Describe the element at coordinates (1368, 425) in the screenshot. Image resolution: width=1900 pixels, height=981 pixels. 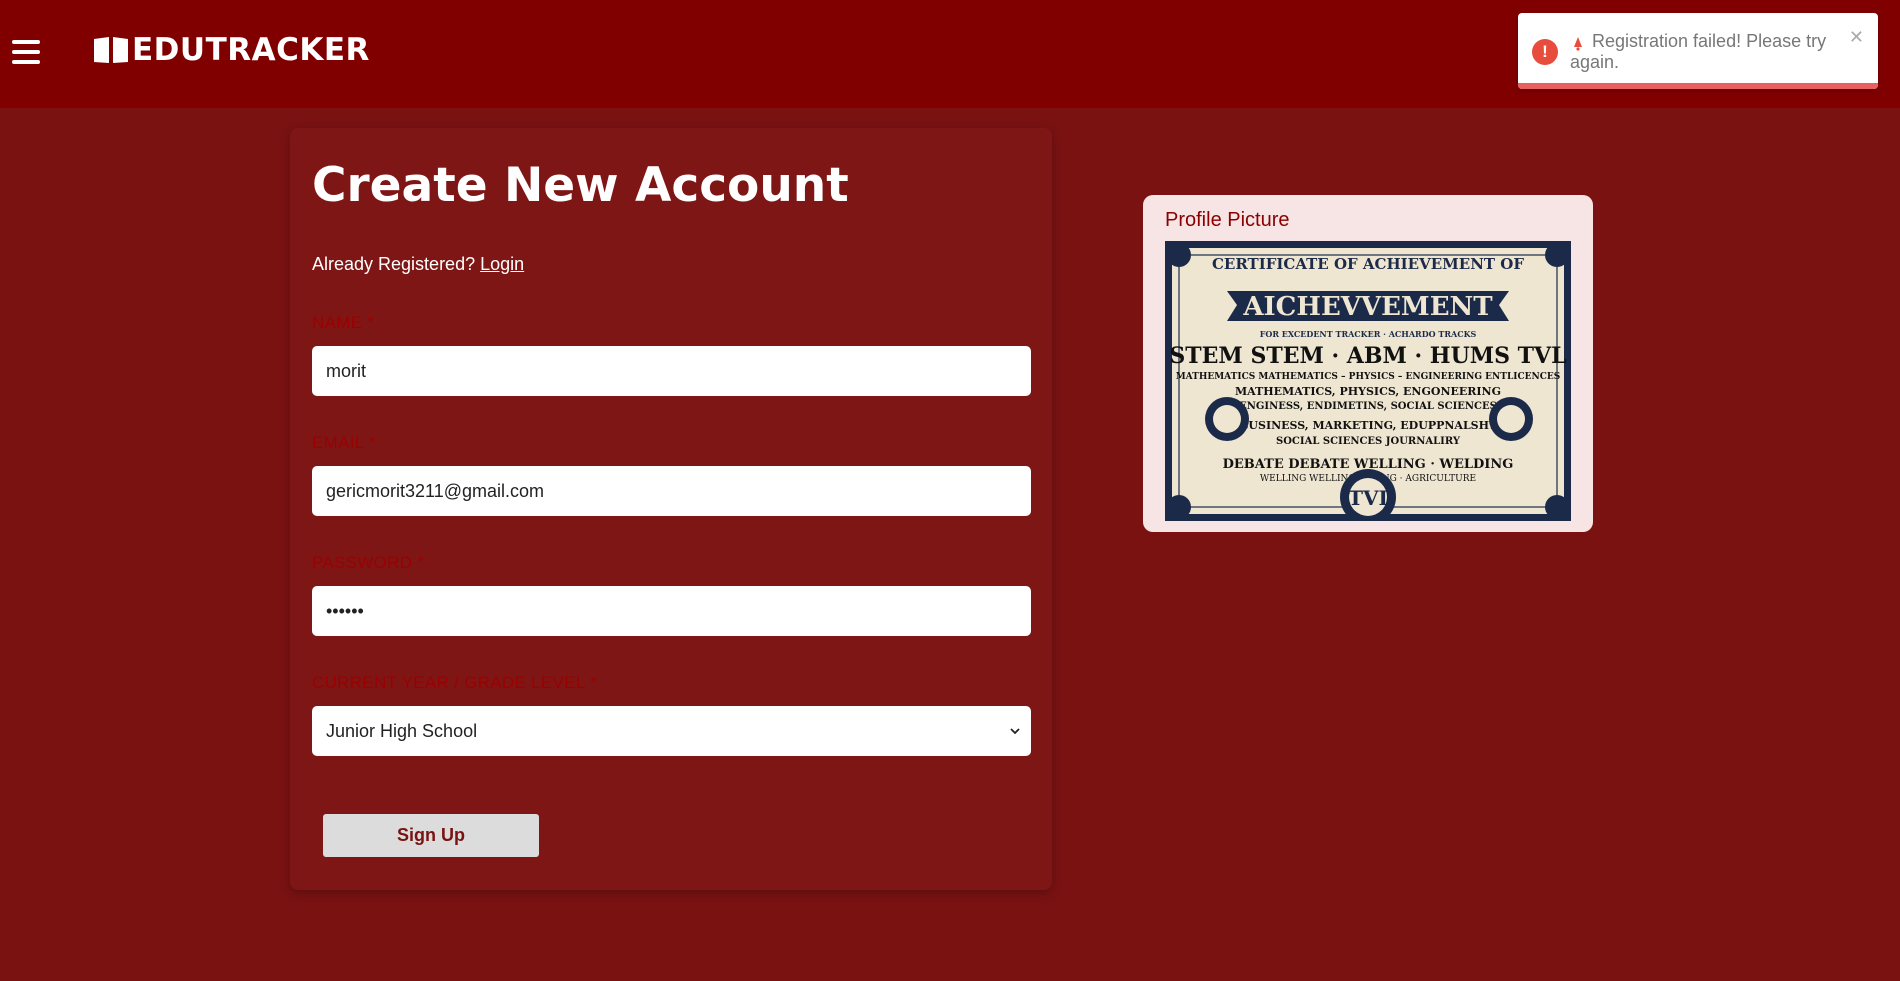
I see `cert-line-4: BUSINESS, MARKETING, EDUPPNALSHY` at that location.